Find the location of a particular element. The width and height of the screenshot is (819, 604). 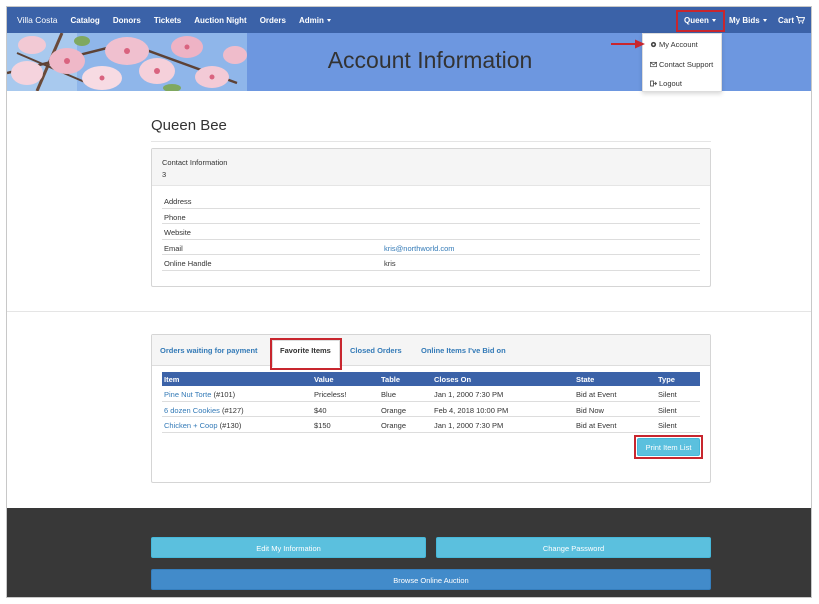

nav-my-bids-dropdown: My Bids is located at coordinates (748, 20).